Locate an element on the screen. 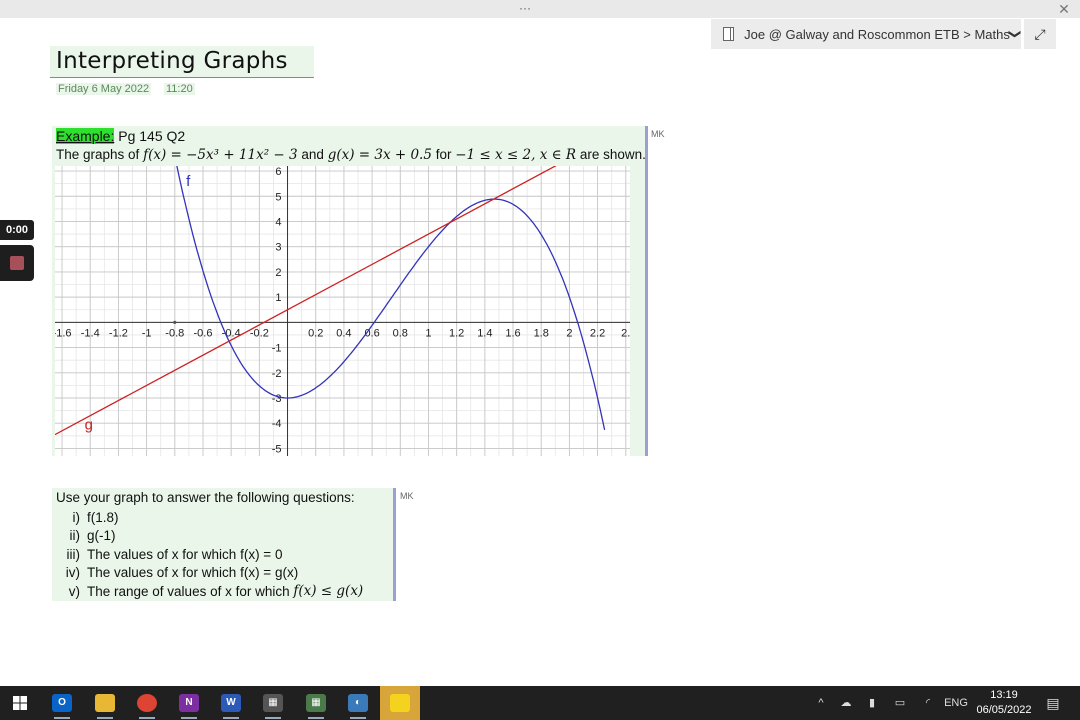 This screenshot has width=1080, height=720. x-tick-label: 1.6 is located at coordinates (512, 333).